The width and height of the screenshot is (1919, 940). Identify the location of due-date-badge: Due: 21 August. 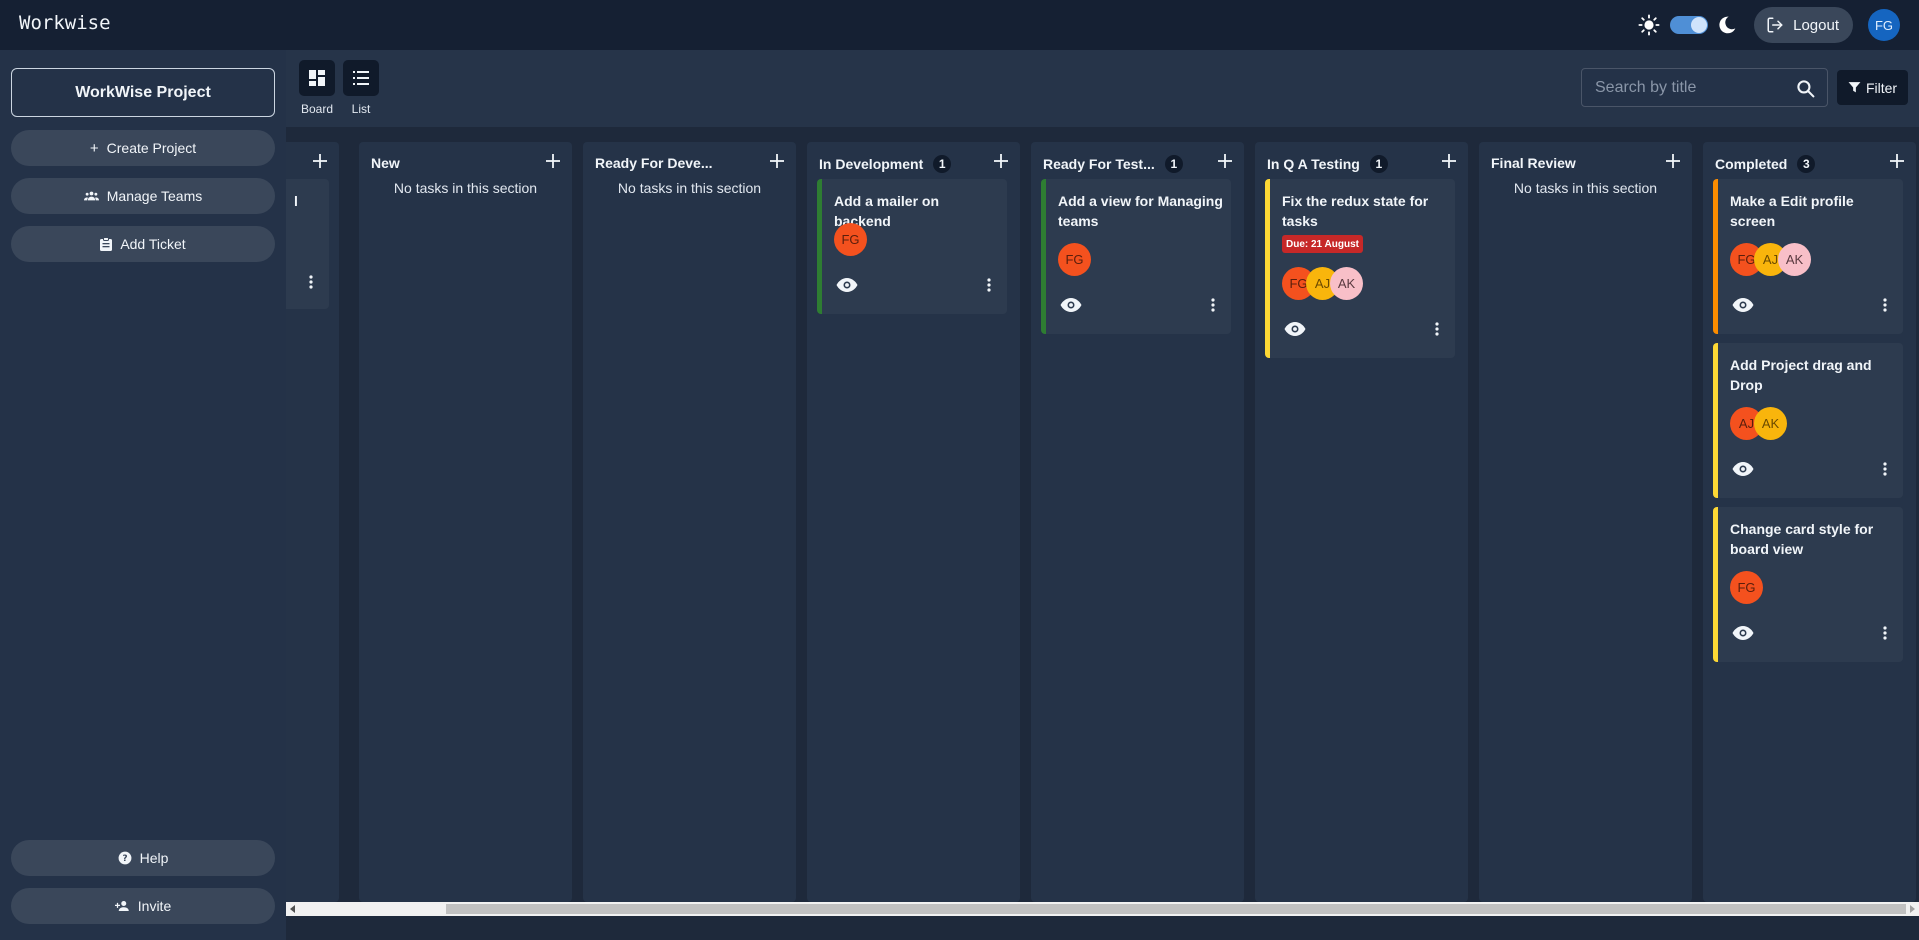
(1322, 244).